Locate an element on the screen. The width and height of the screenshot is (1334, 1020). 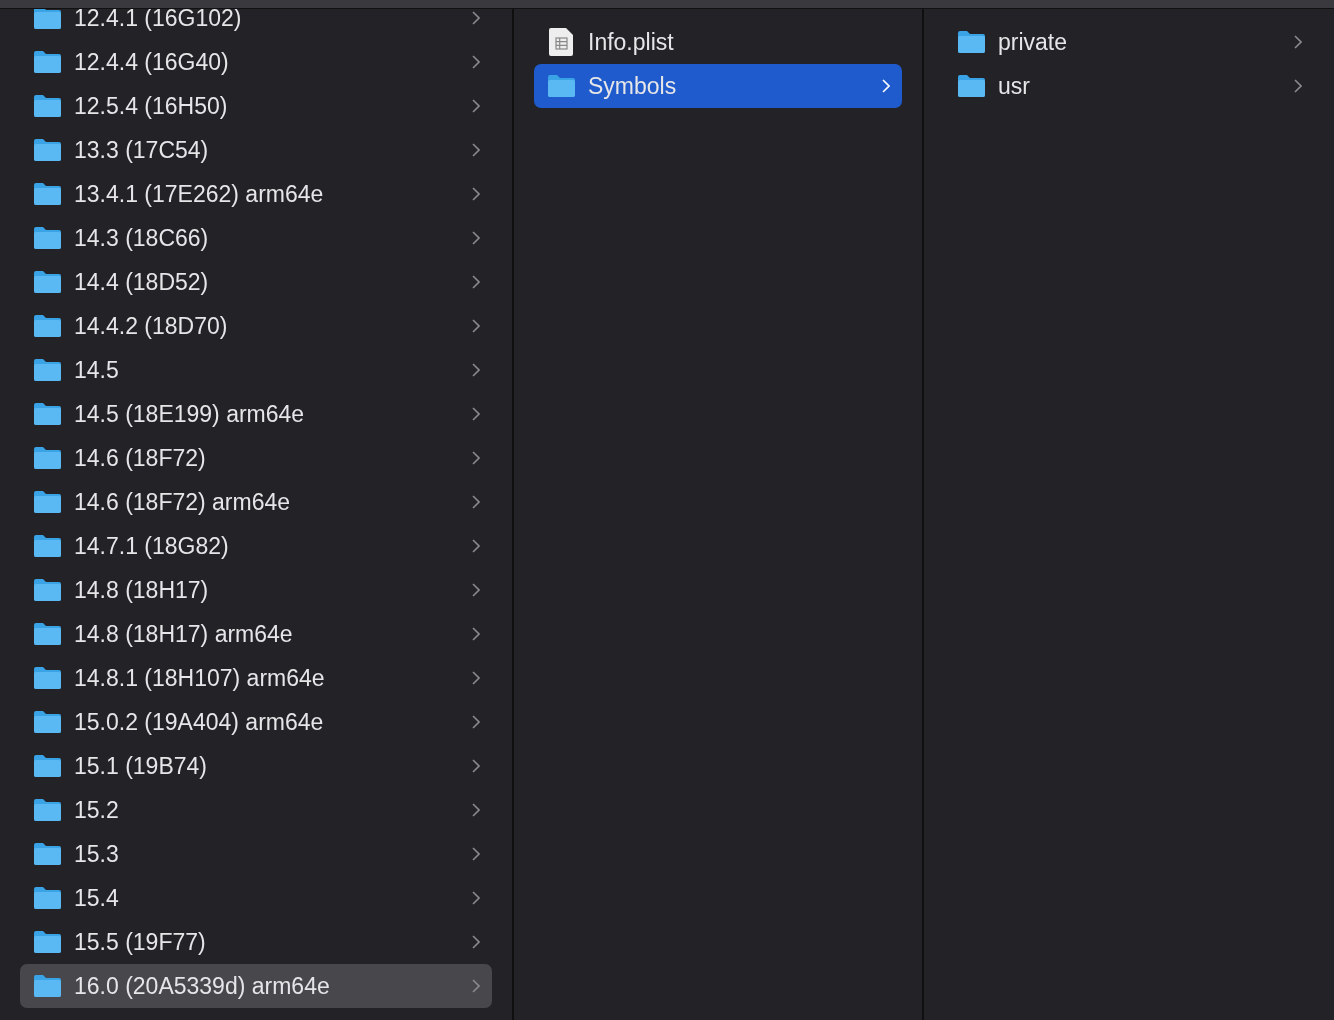
file-list-item: 14.5 (18E199) arm64e is located at coordinates (256, 414).